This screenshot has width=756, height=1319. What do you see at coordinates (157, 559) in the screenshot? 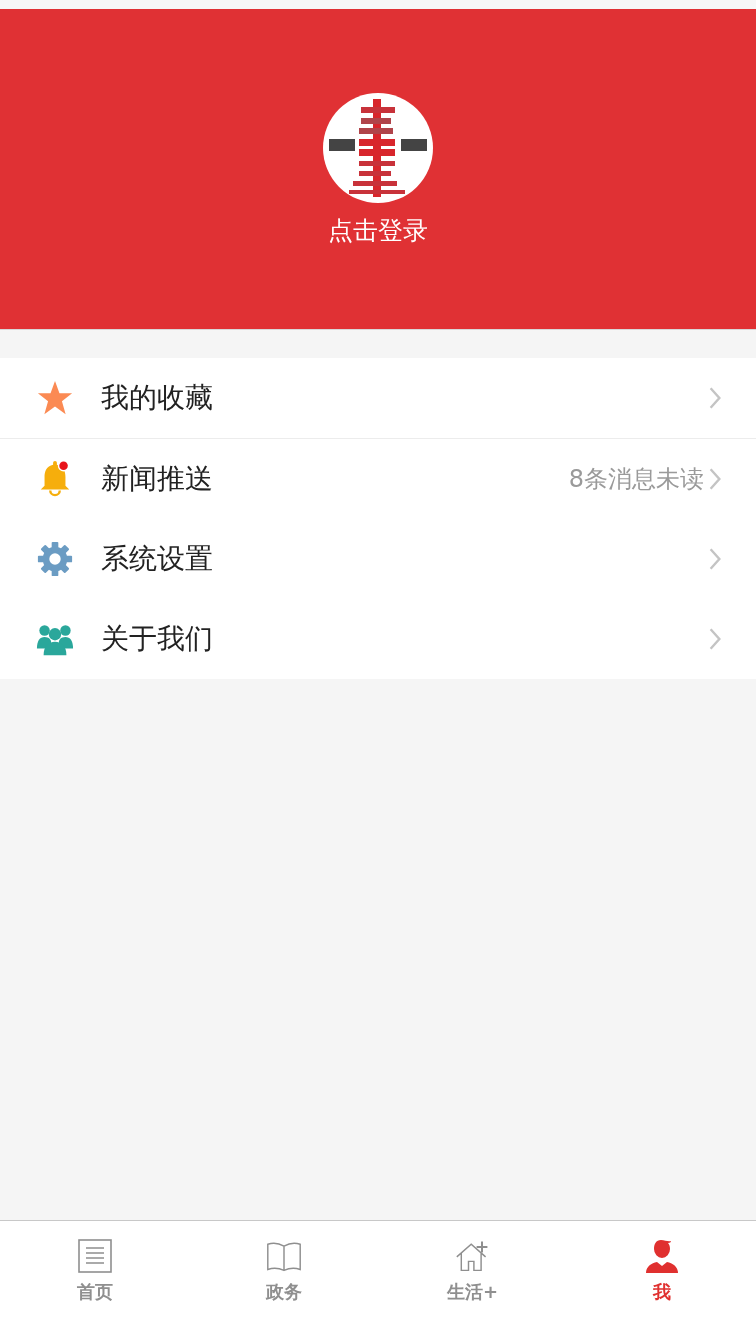
I see `menu-label: 系统设置` at bounding box center [157, 559].